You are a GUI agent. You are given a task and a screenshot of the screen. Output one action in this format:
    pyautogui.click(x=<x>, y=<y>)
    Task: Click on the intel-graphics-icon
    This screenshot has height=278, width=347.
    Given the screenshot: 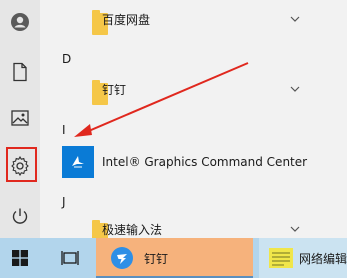 What is the action you would take?
    pyautogui.click(x=78, y=162)
    